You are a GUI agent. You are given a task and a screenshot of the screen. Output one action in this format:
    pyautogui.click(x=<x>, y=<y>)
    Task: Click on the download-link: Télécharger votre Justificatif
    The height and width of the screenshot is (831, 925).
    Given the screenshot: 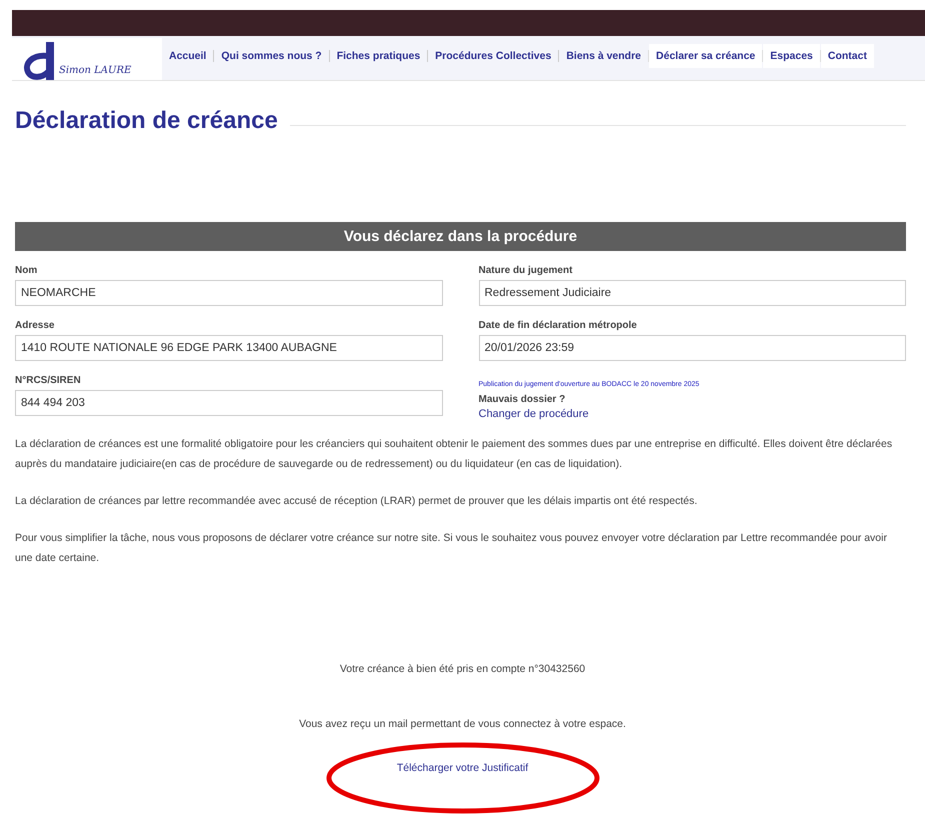 What is the action you would take?
    pyautogui.click(x=462, y=768)
    